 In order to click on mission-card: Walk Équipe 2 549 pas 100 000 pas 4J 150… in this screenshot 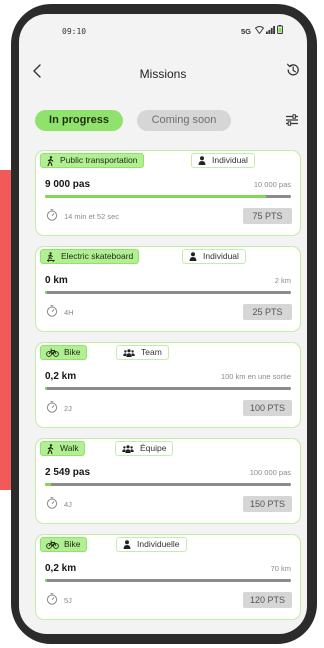, I will do `click(168, 481)`.